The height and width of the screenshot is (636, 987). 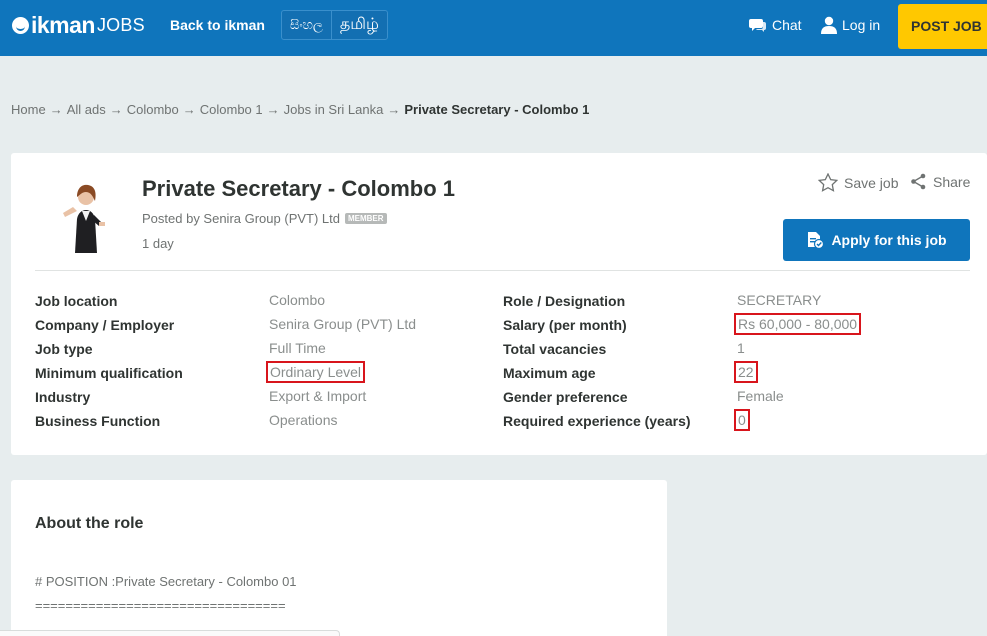 I want to click on apply-document-icon, so click(x=816, y=240).